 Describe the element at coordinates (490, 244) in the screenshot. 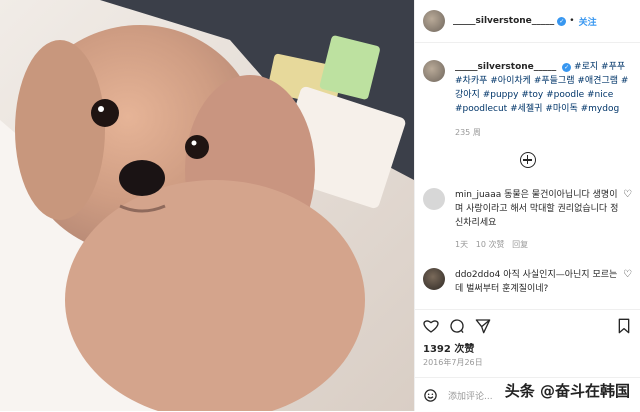

I see `comment-like-count: 10 次赞` at that location.